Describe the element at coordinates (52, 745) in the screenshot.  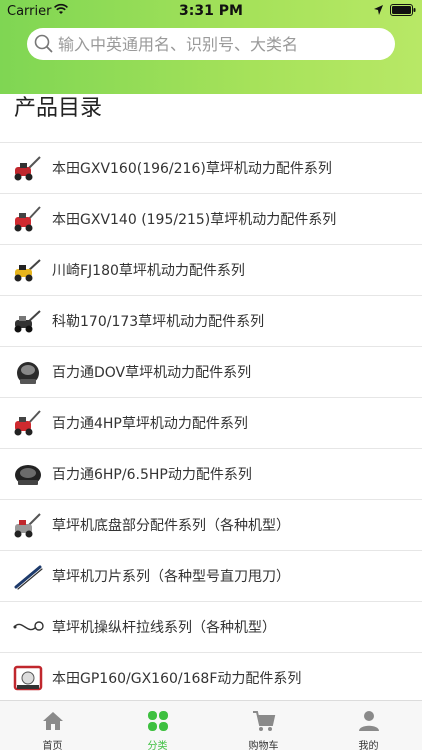
I see `tab-home-label: 首页` at that location.